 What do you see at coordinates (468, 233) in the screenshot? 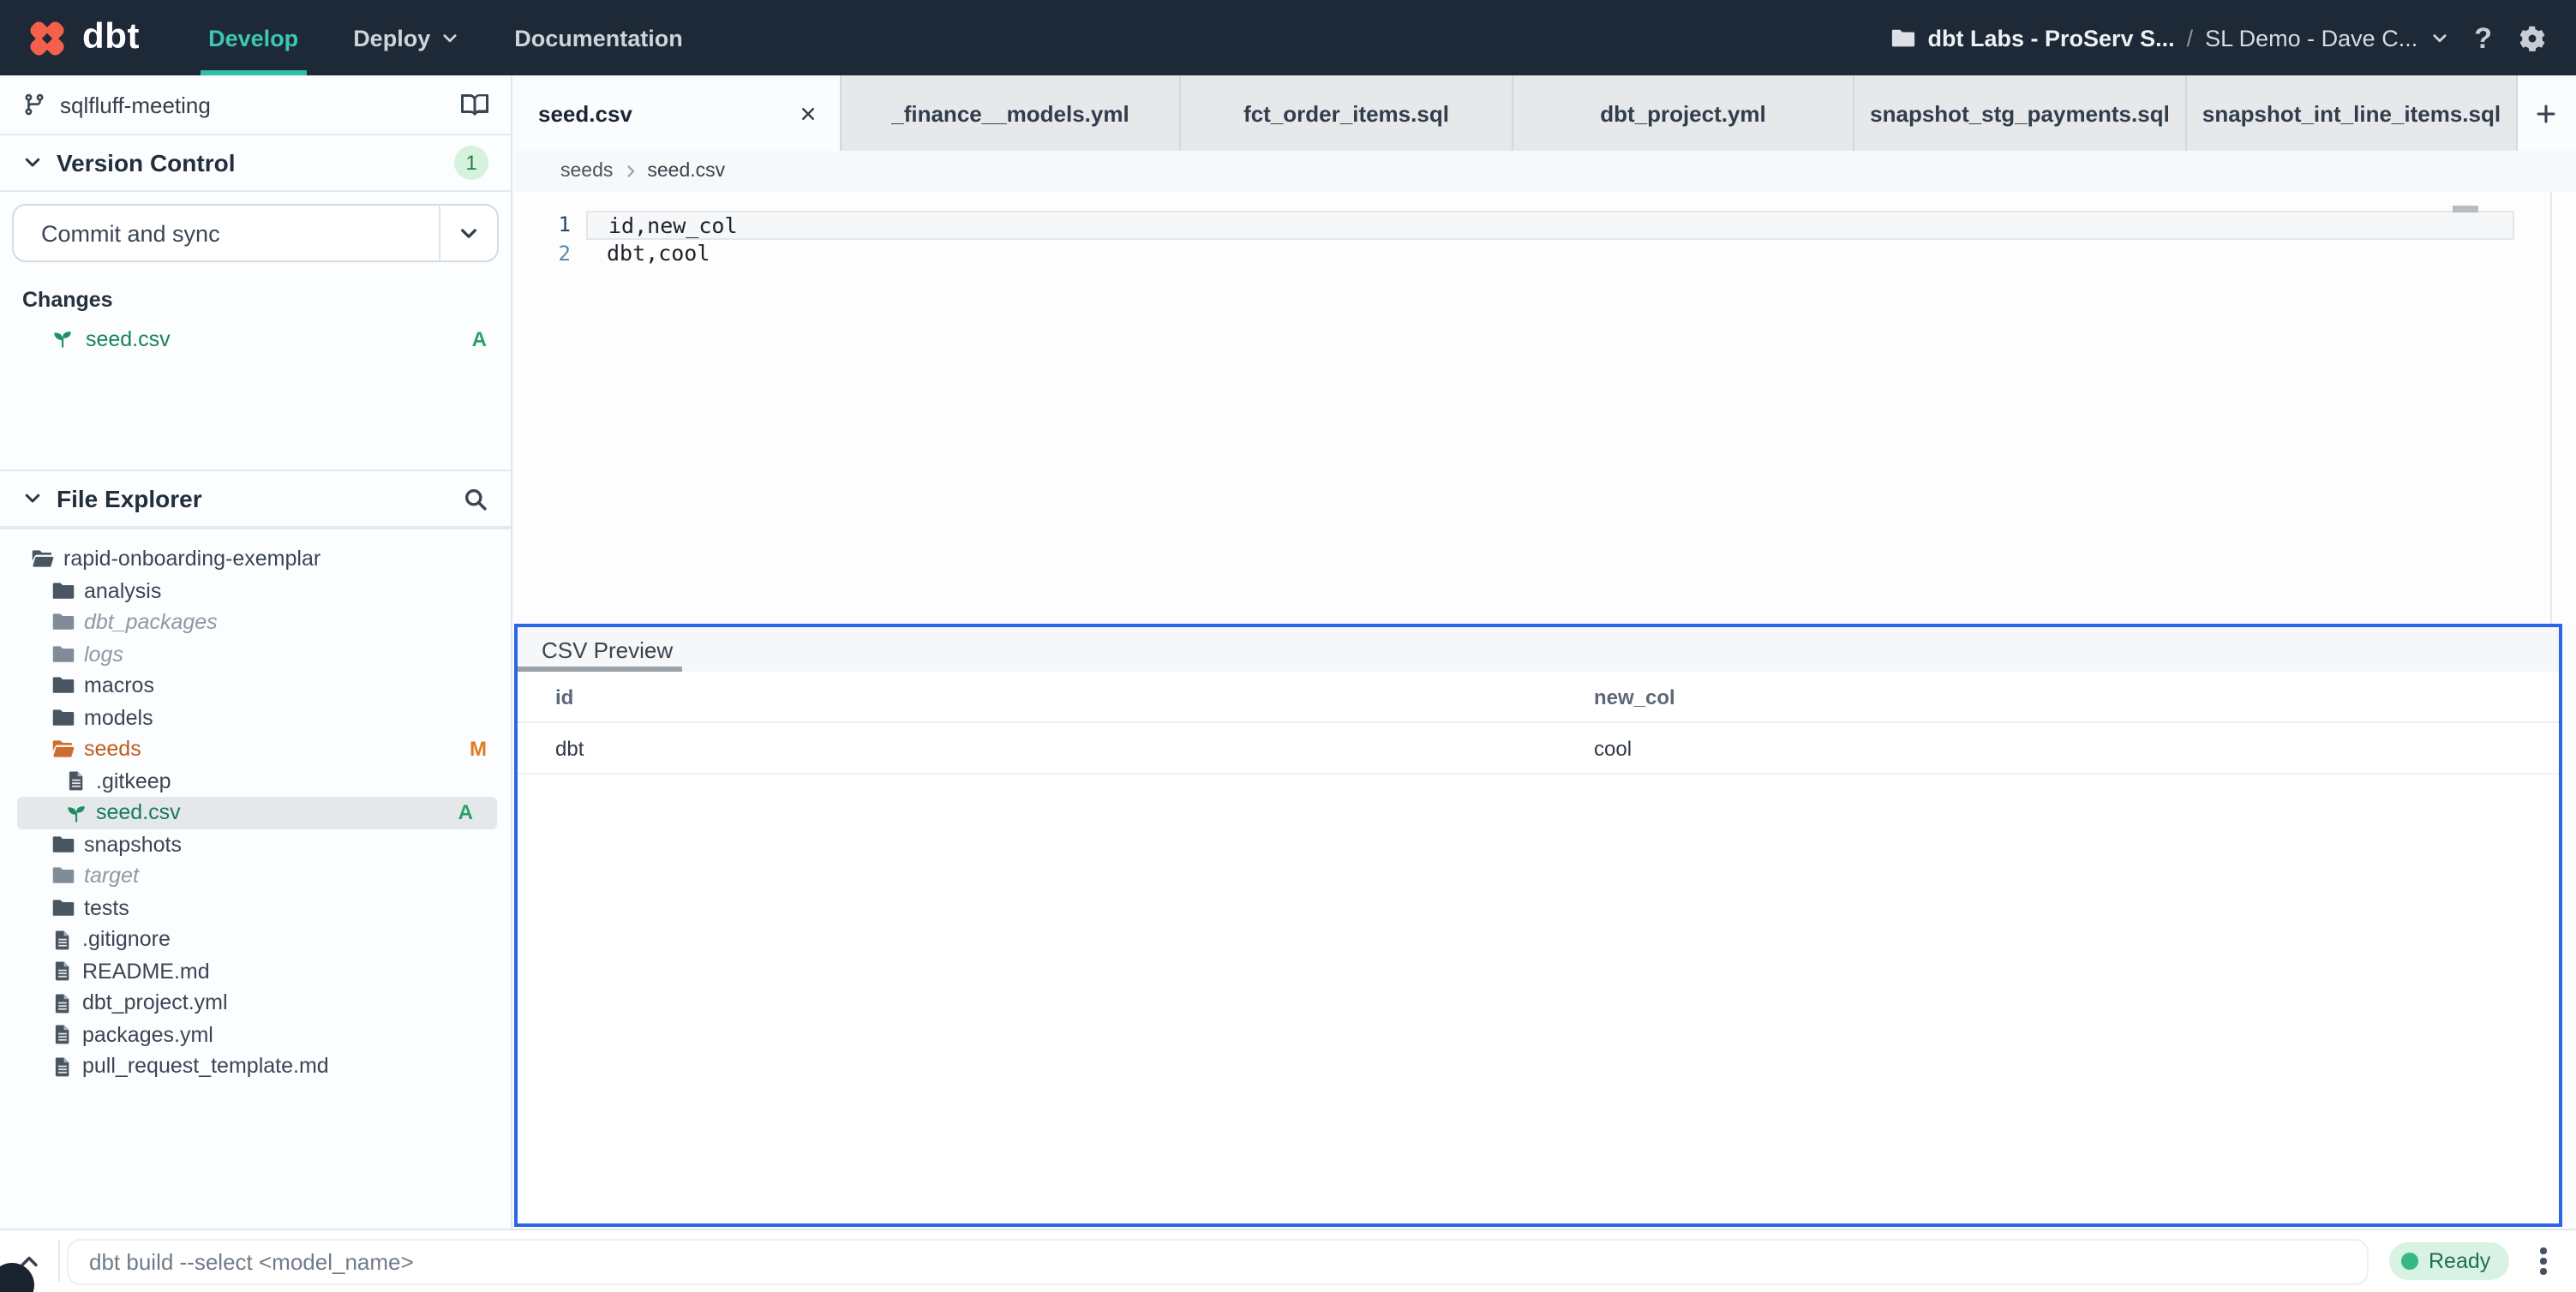
I see `commit-options-button` at bounding box center [468, 233].